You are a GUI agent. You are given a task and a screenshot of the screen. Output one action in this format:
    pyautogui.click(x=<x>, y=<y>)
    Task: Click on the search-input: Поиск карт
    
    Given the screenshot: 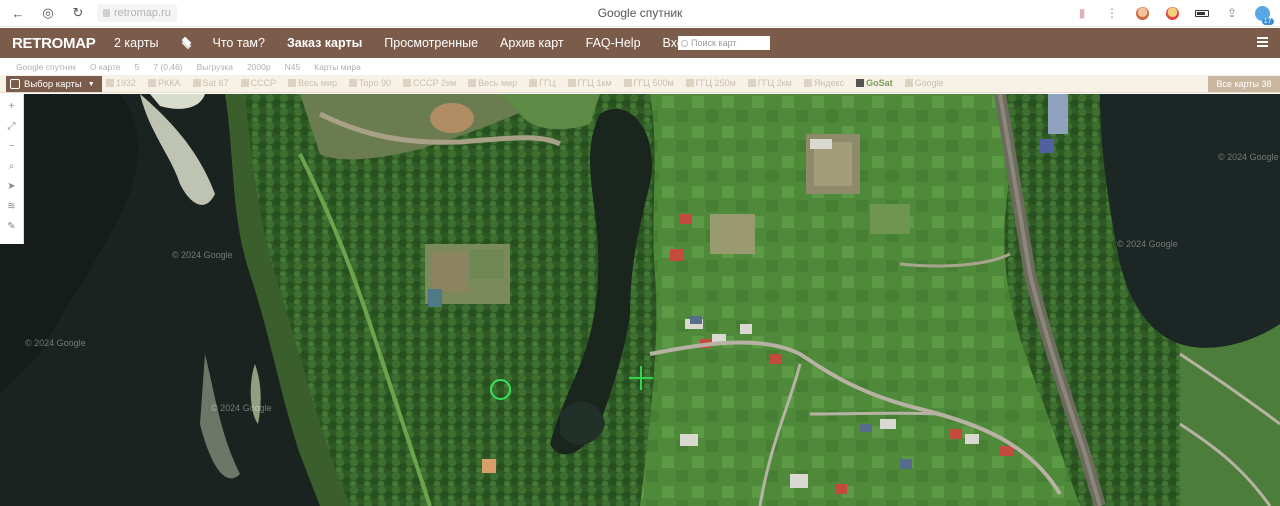 What is the action you would take?
    pyautogui.click(x=724, y=43)
    